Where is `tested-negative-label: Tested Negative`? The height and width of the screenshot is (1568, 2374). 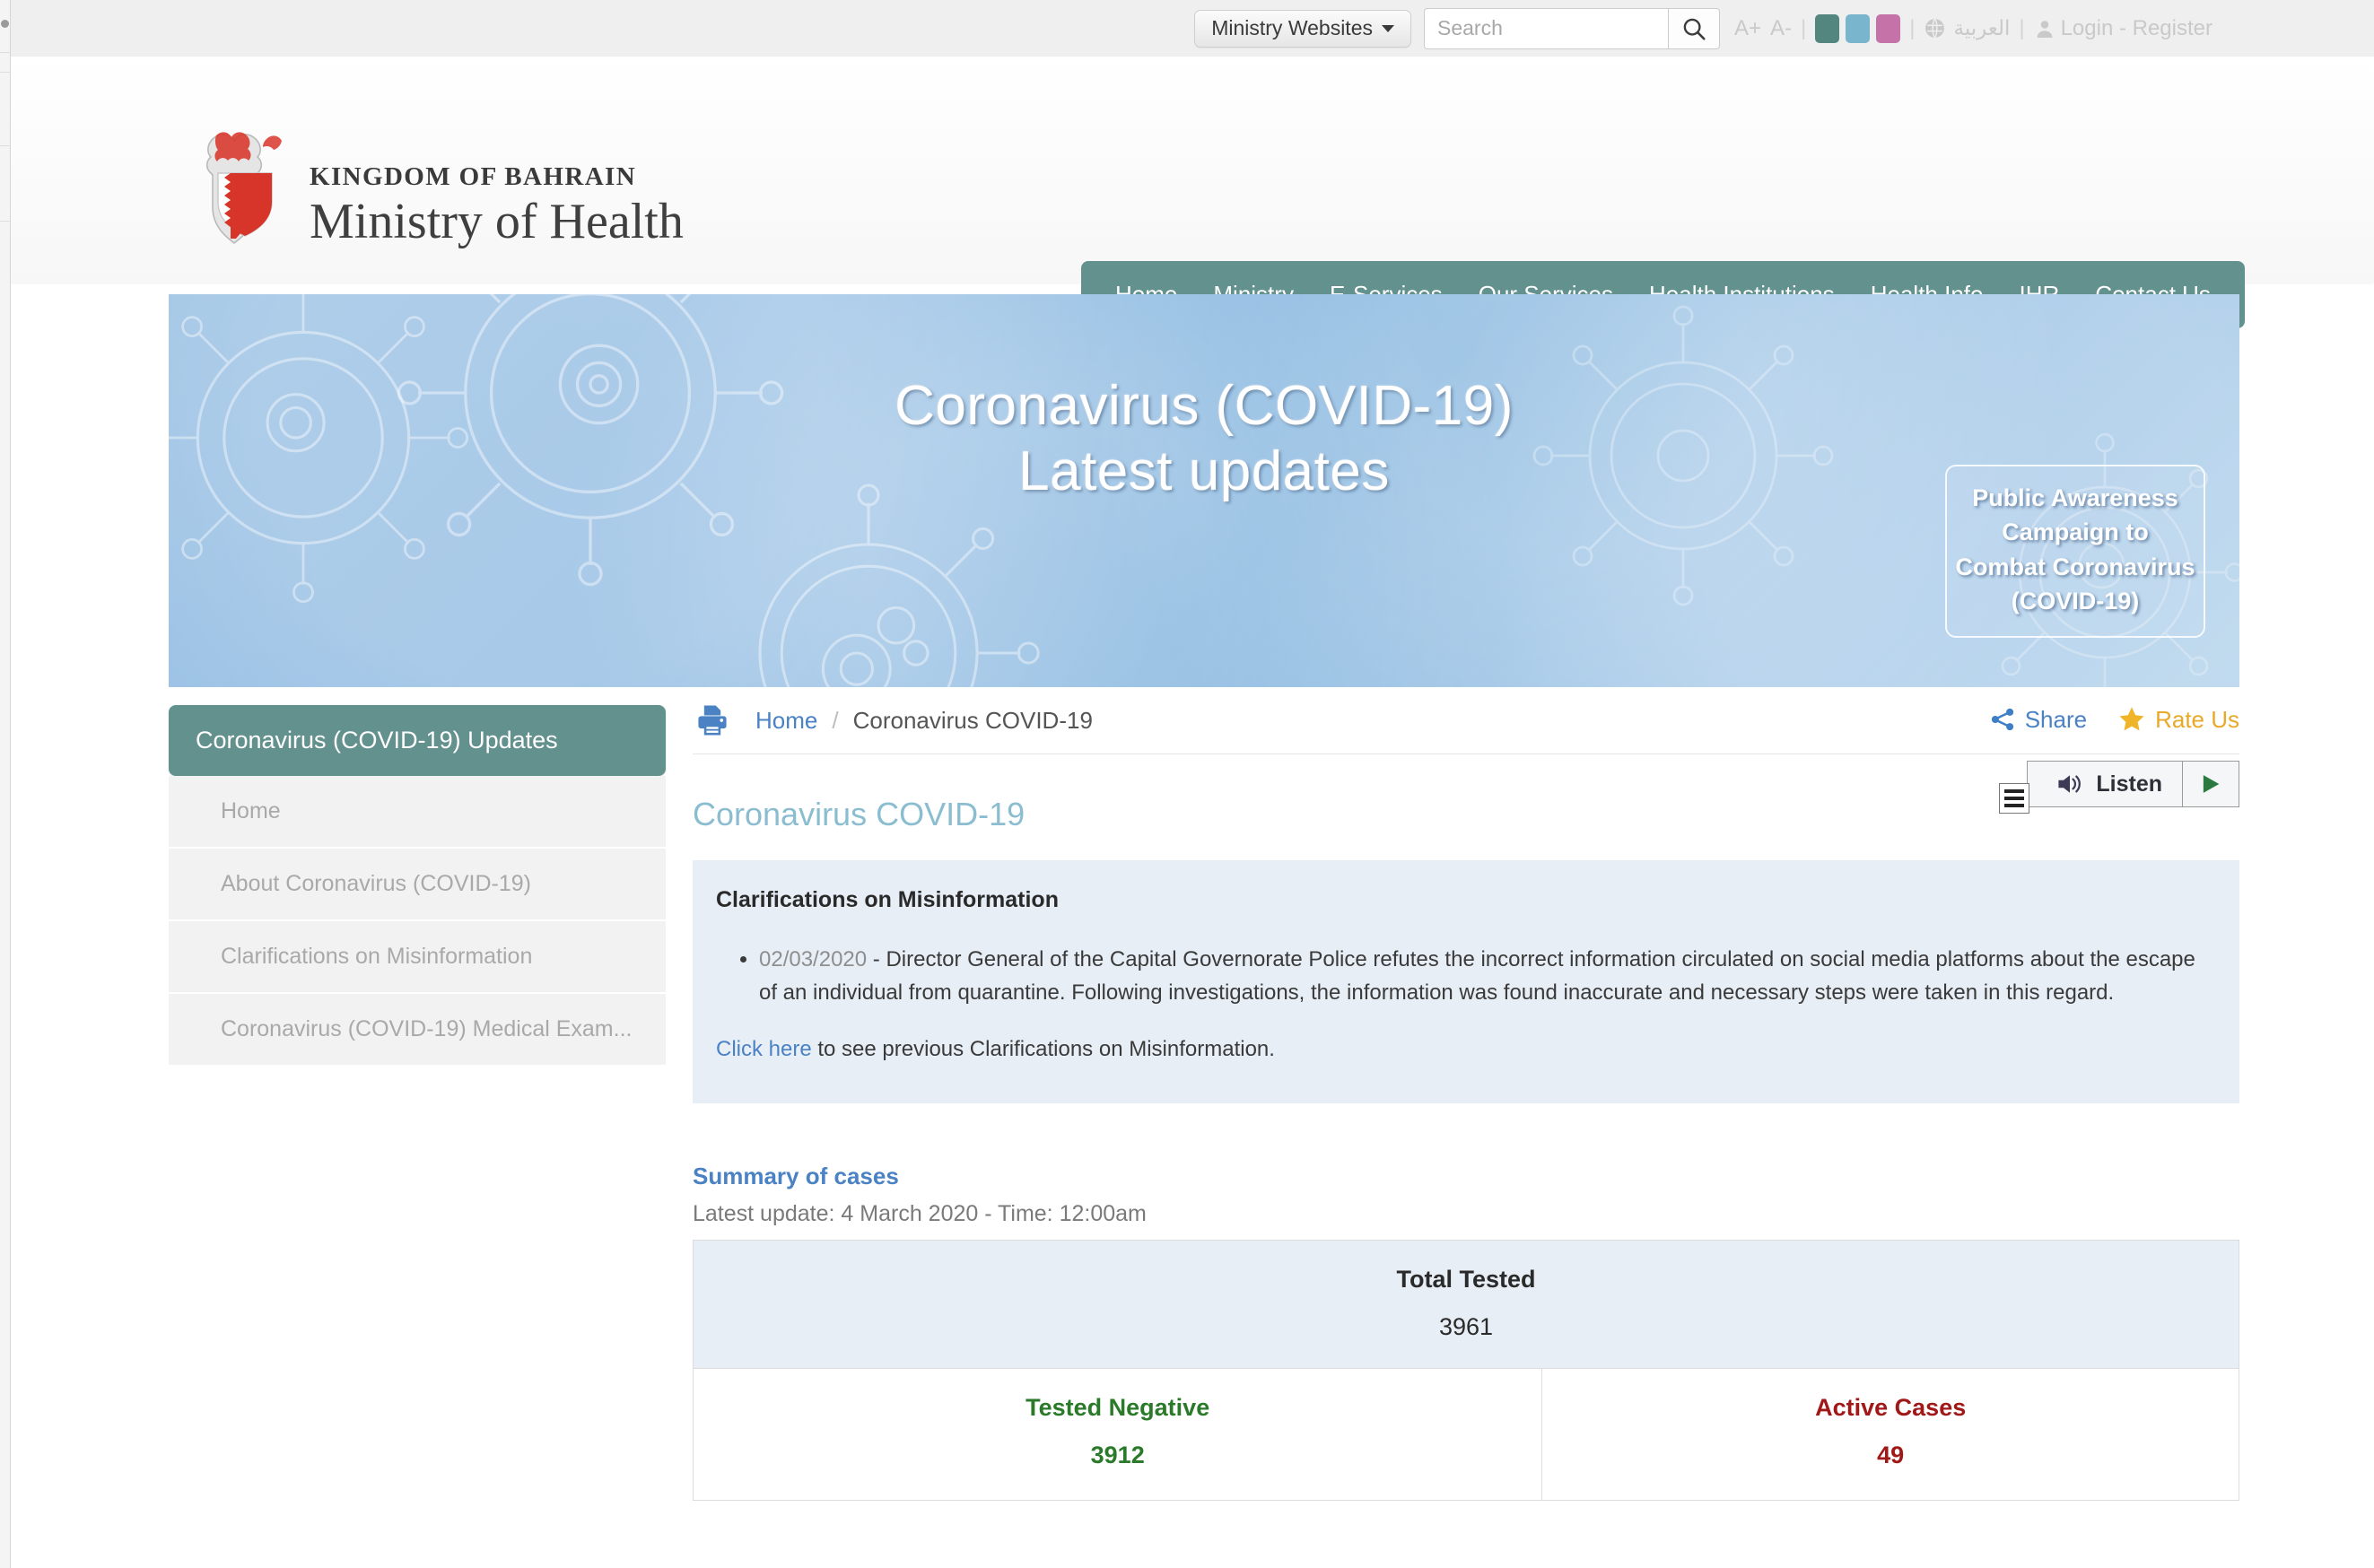 tested-negative-label: Tested Negative is located at coordinates (1118, 1407).